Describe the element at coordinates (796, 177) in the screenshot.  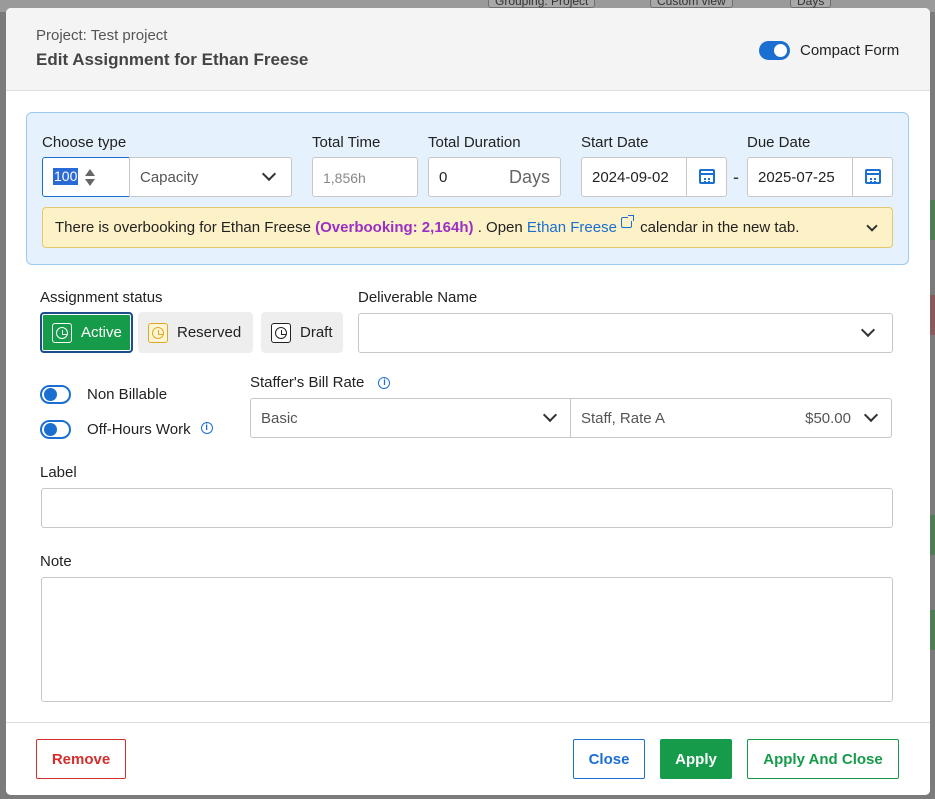
I see `due-date-value: 2025-07-25` at that location.